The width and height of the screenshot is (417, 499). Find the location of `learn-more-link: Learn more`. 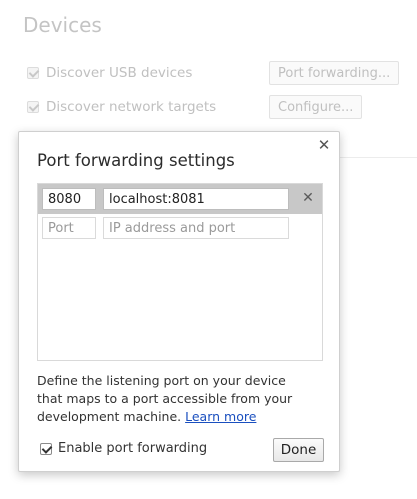

learn-more-link: Learn more is located at coordinates (220, 416).